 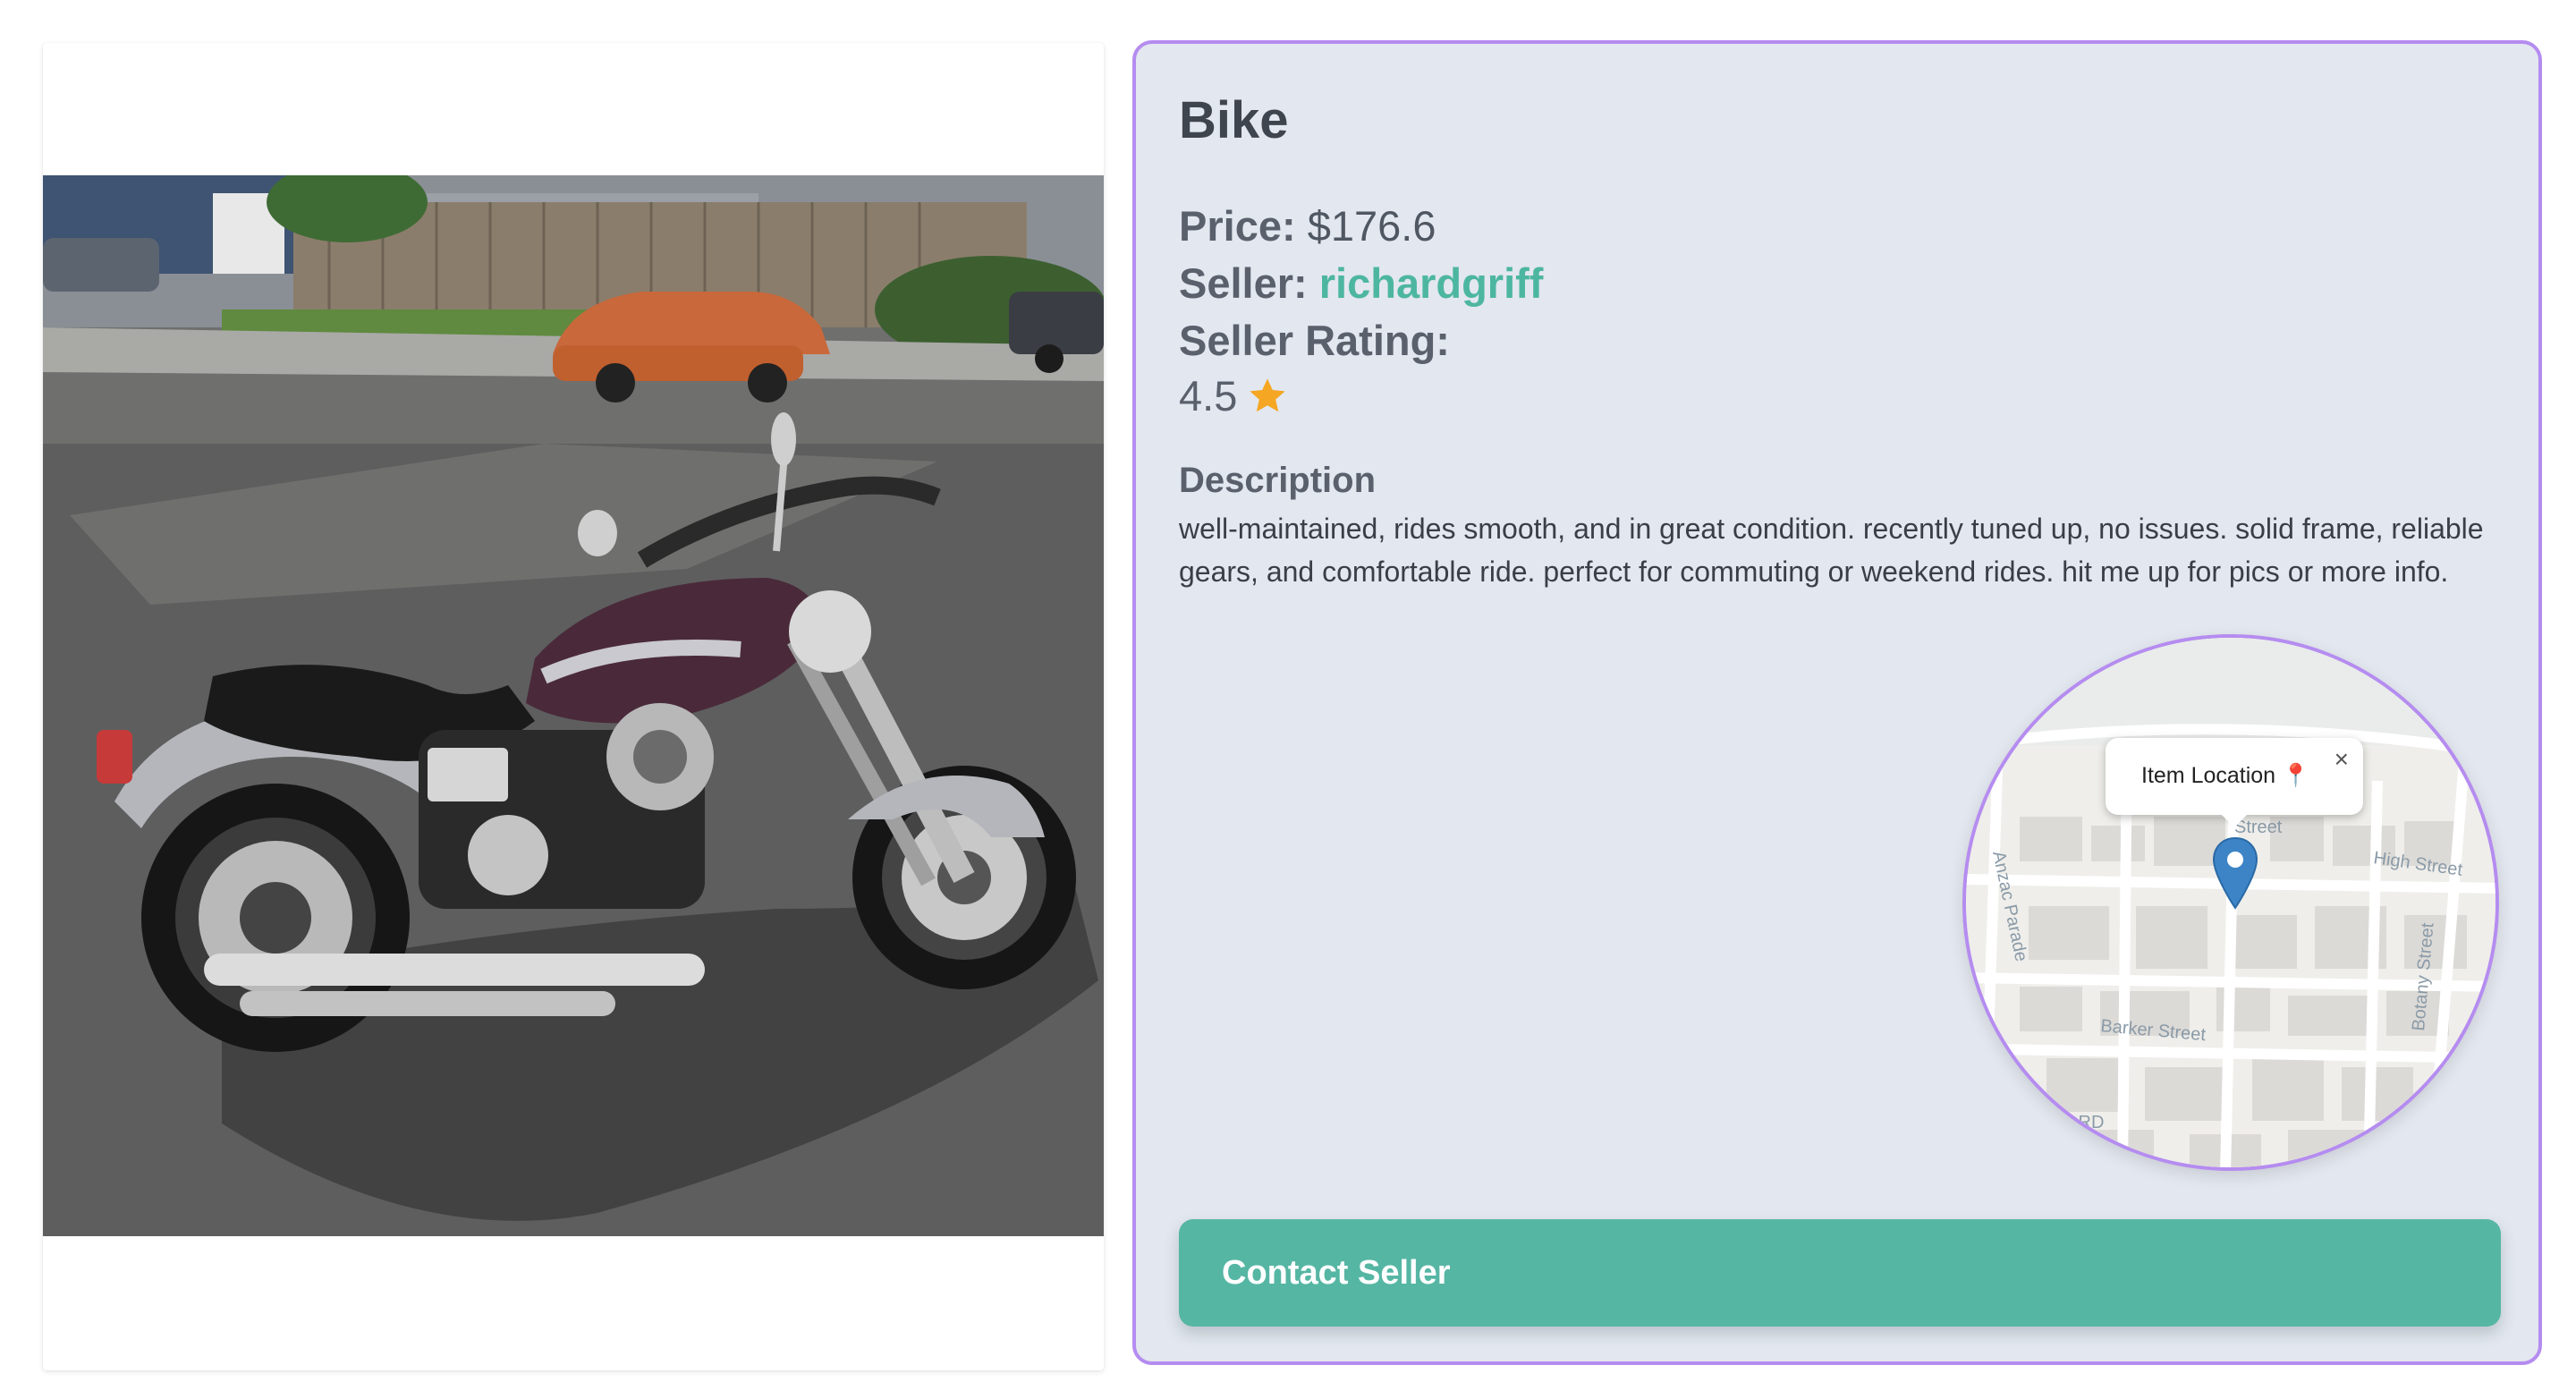 What do you see at coordinates (1243, 283) in the screenshot?
I see `seller-label: Seller:` at bounding box center [1243, 283].